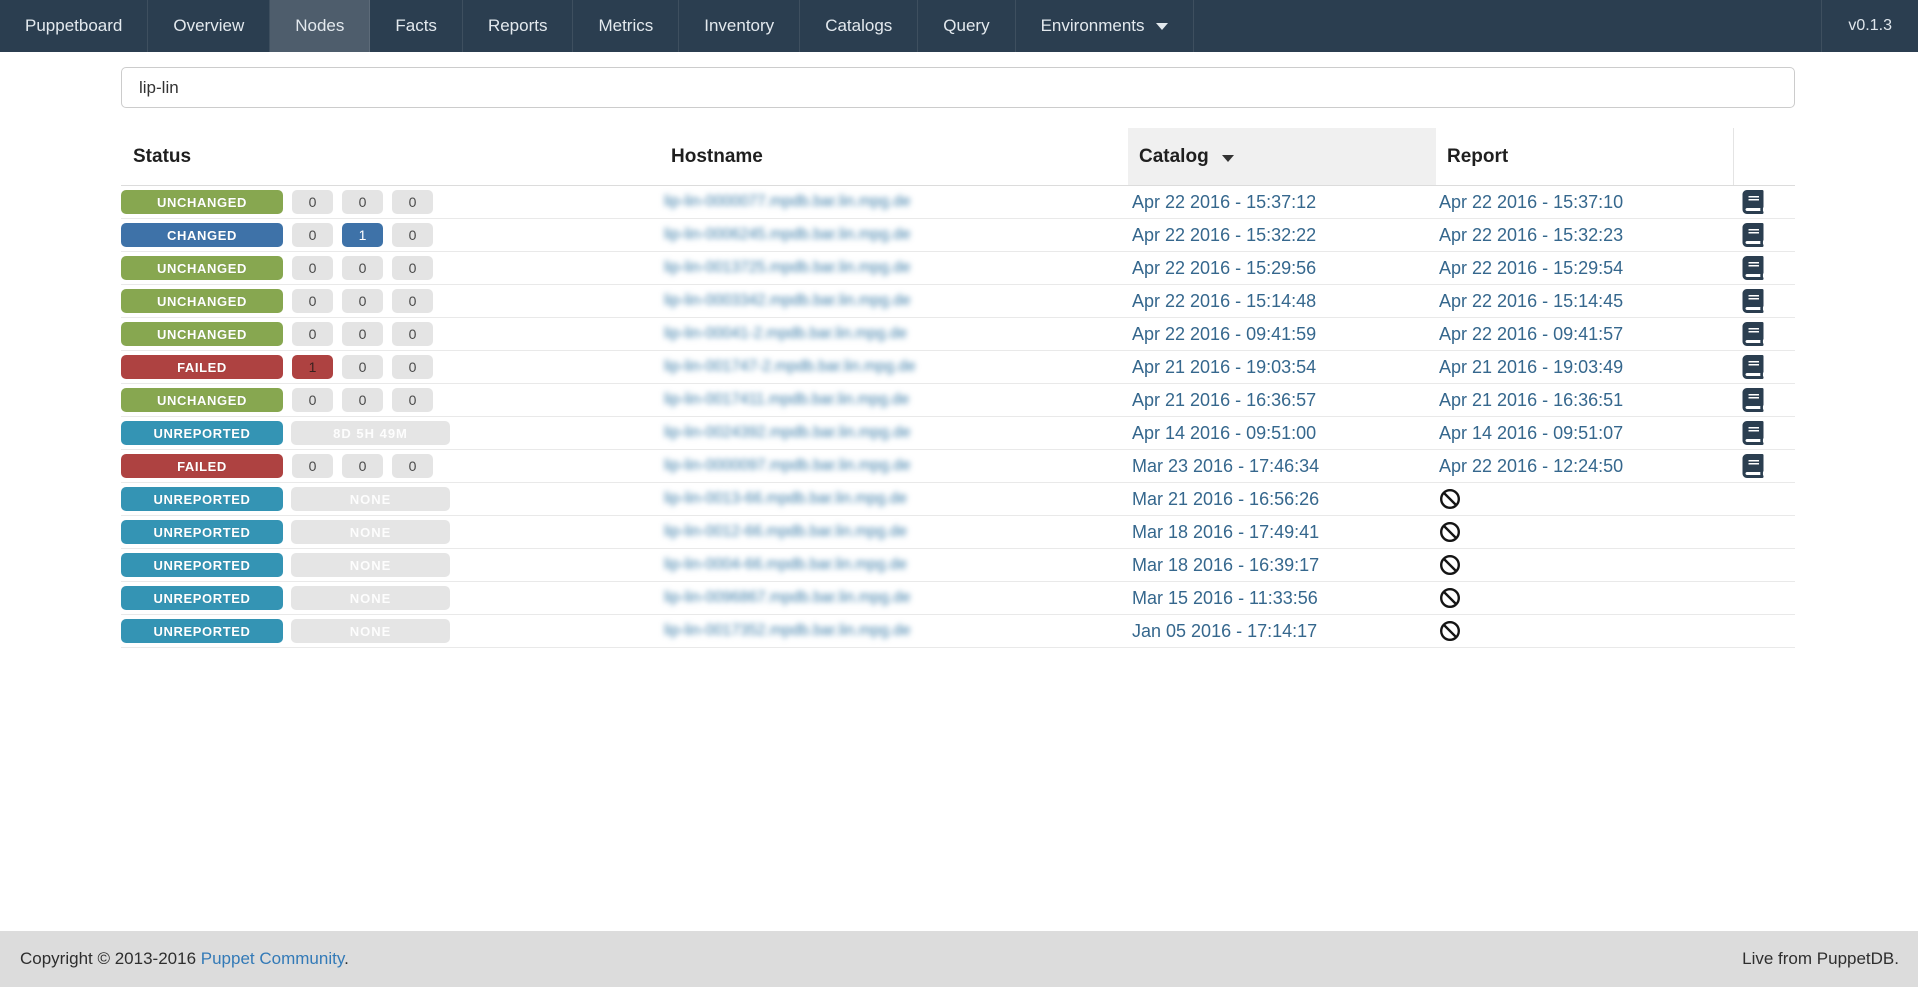 The height and width of the screenshot is (987, 1918). Describe the element at coordinates (1531, 433) in the screenshot. I see `report-time-link: Apr 14 2016 - 09:51:07` at that location.